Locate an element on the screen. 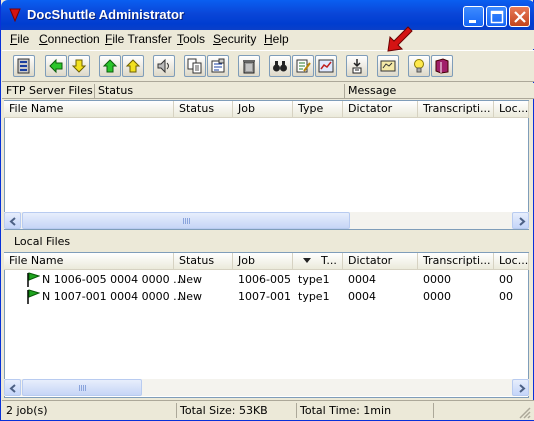 The image size is (534, 421). recycle-button is located at coordinates (249, 66).